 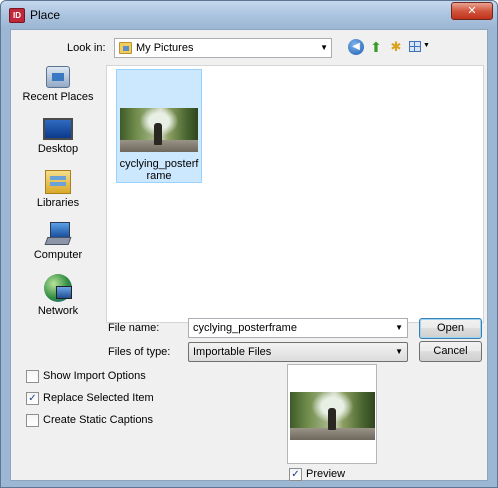 I want to click on file-type-dropdown: Importable Files ▼, so click(x=298, y=352).